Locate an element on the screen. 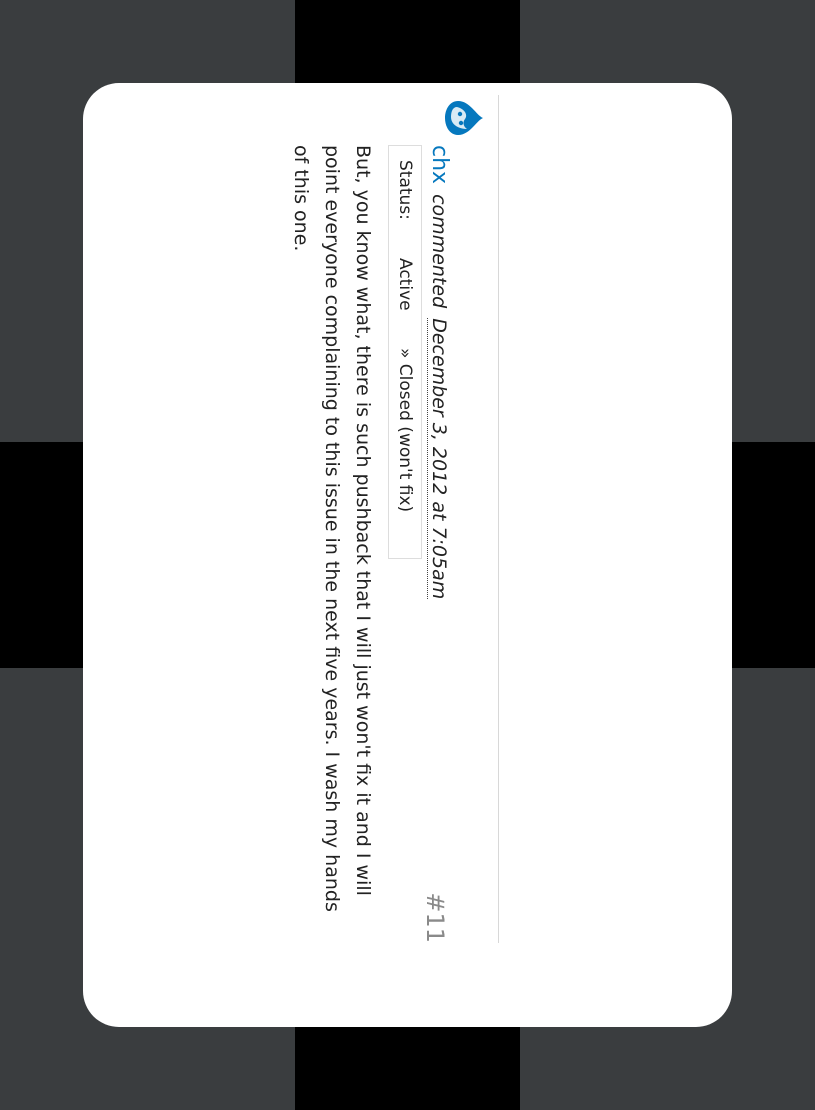  username-link: chx is located at coordinates (439, 164).